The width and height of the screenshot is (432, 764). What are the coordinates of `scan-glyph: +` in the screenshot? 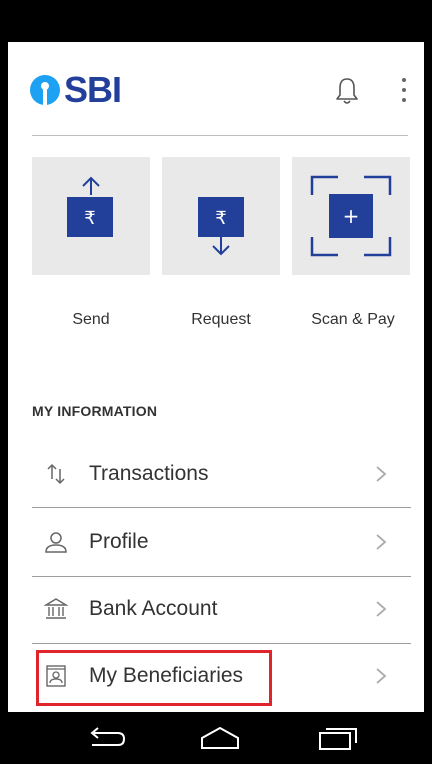 It's located at (351, 216).